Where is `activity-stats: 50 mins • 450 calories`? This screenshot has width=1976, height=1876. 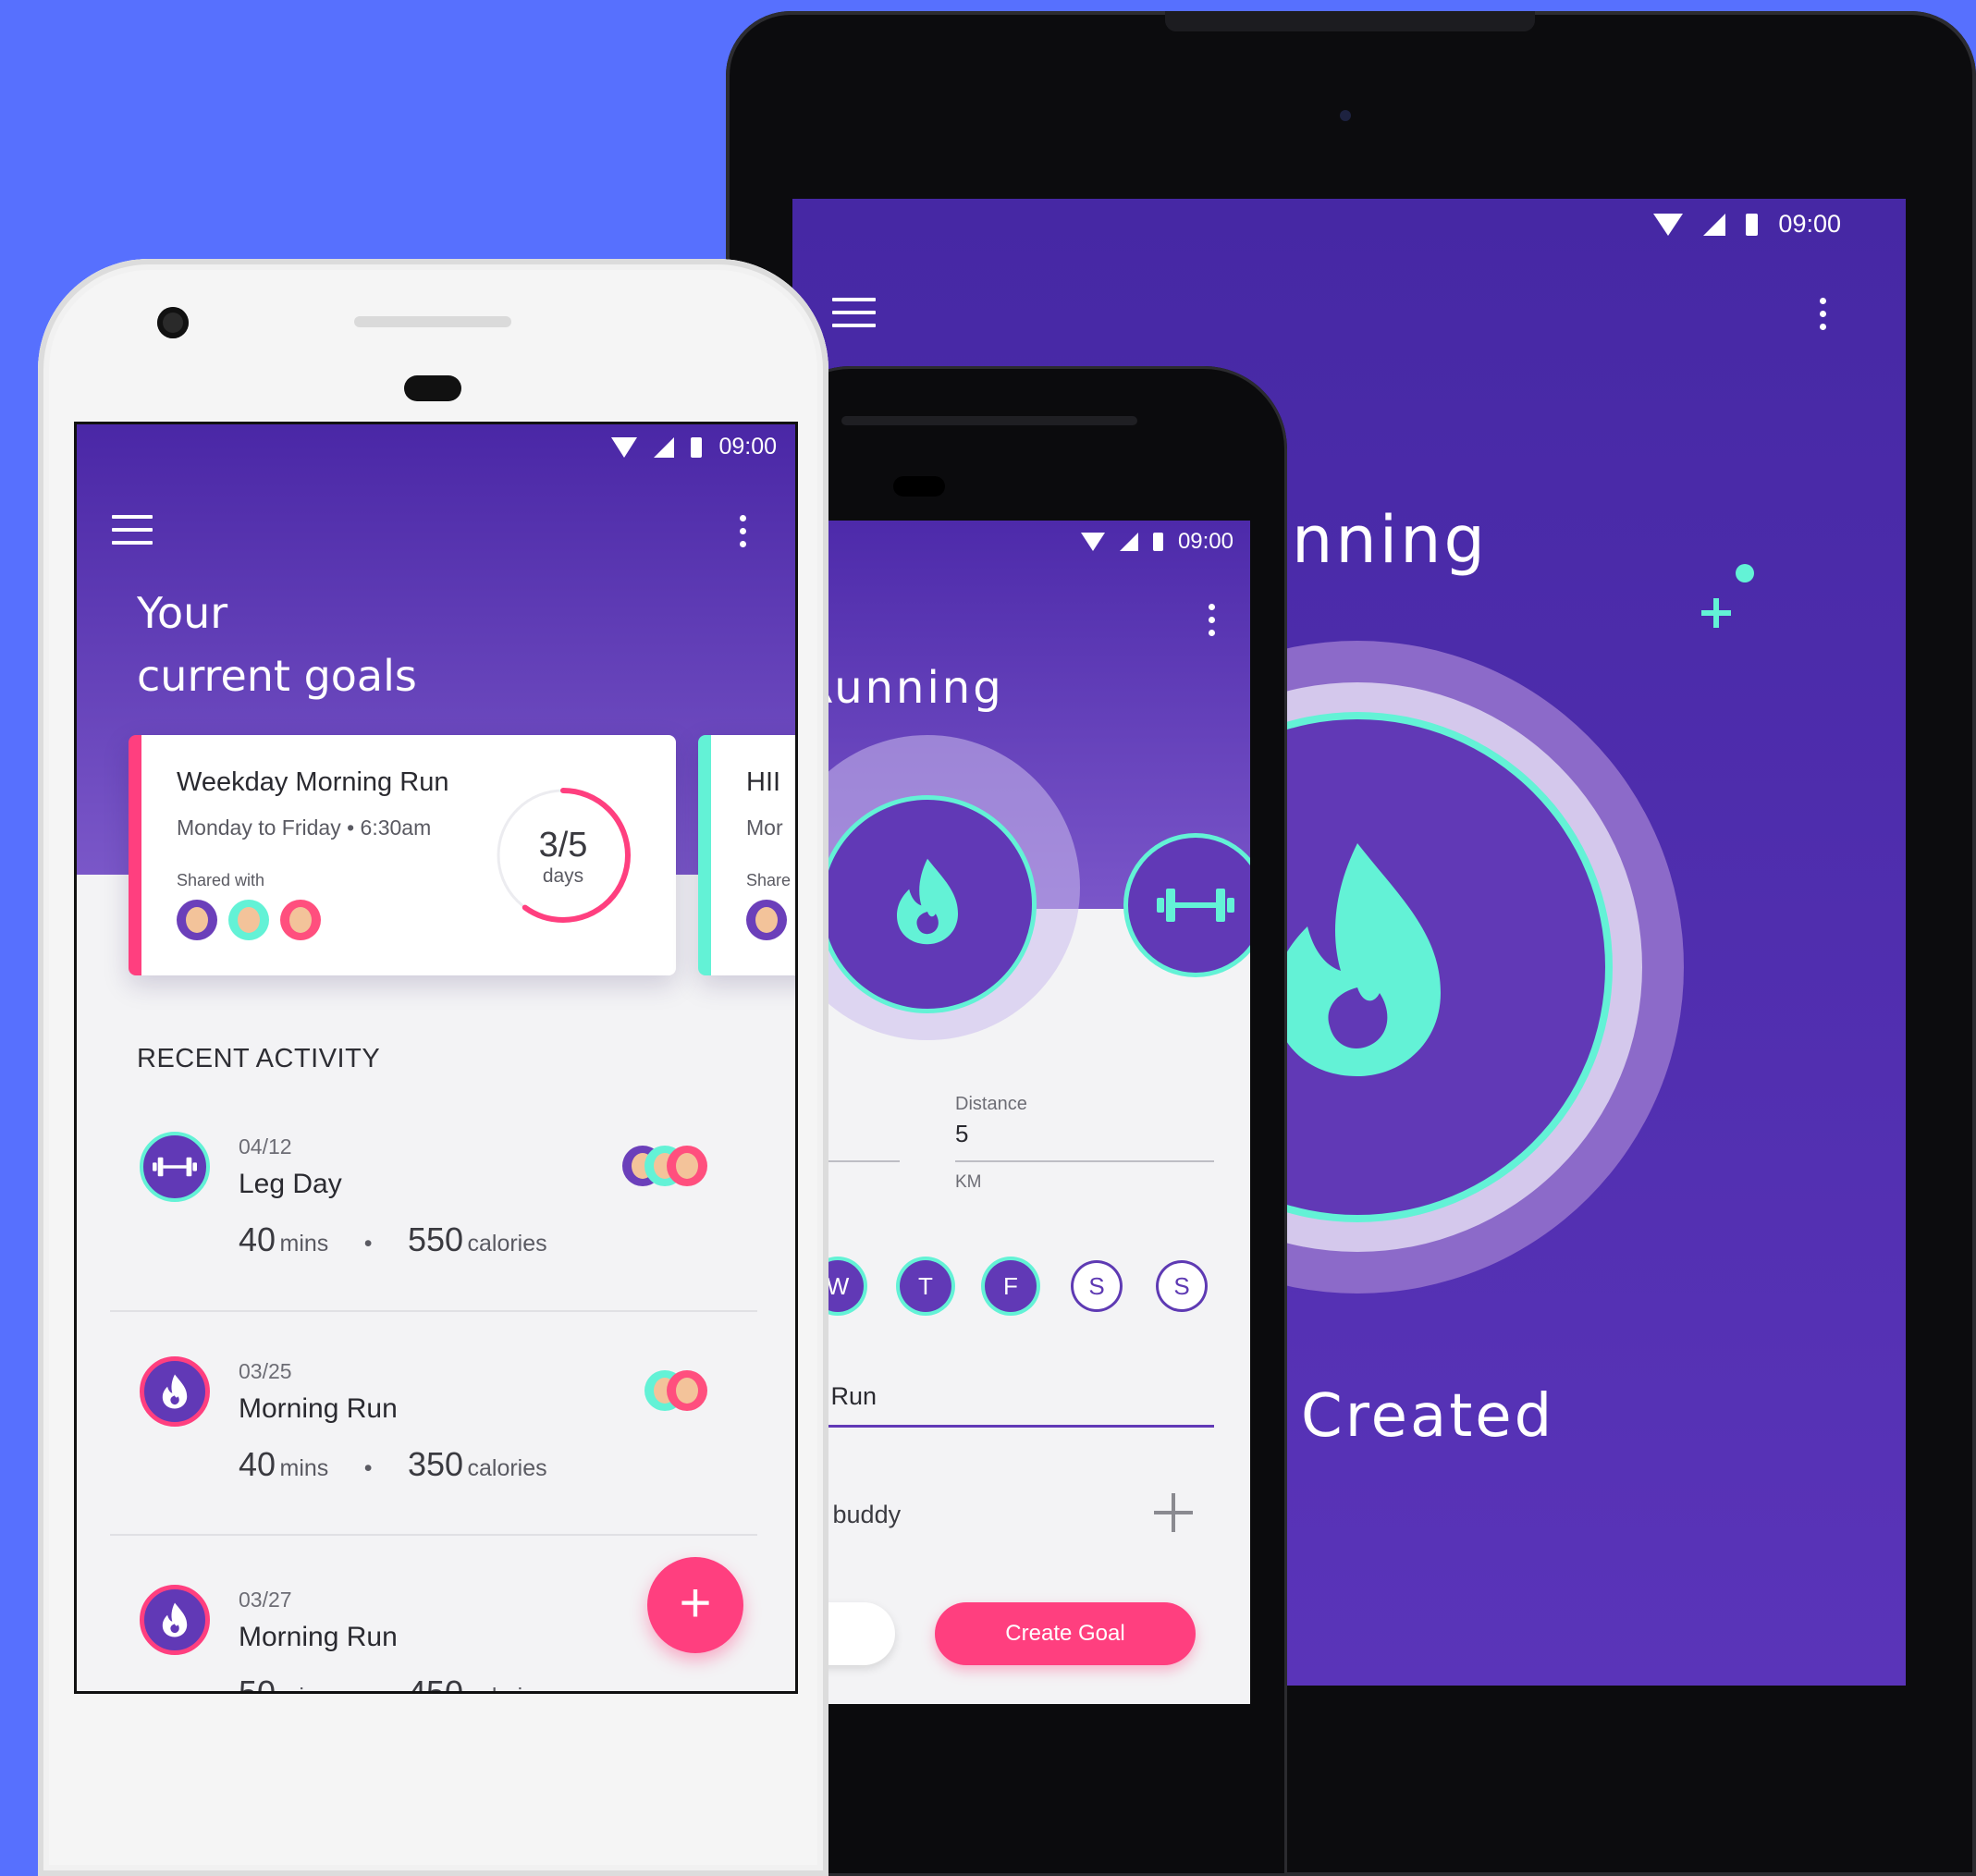 activity-stats: 50 mins • 450 calories is located at coordinates (393, 1684).